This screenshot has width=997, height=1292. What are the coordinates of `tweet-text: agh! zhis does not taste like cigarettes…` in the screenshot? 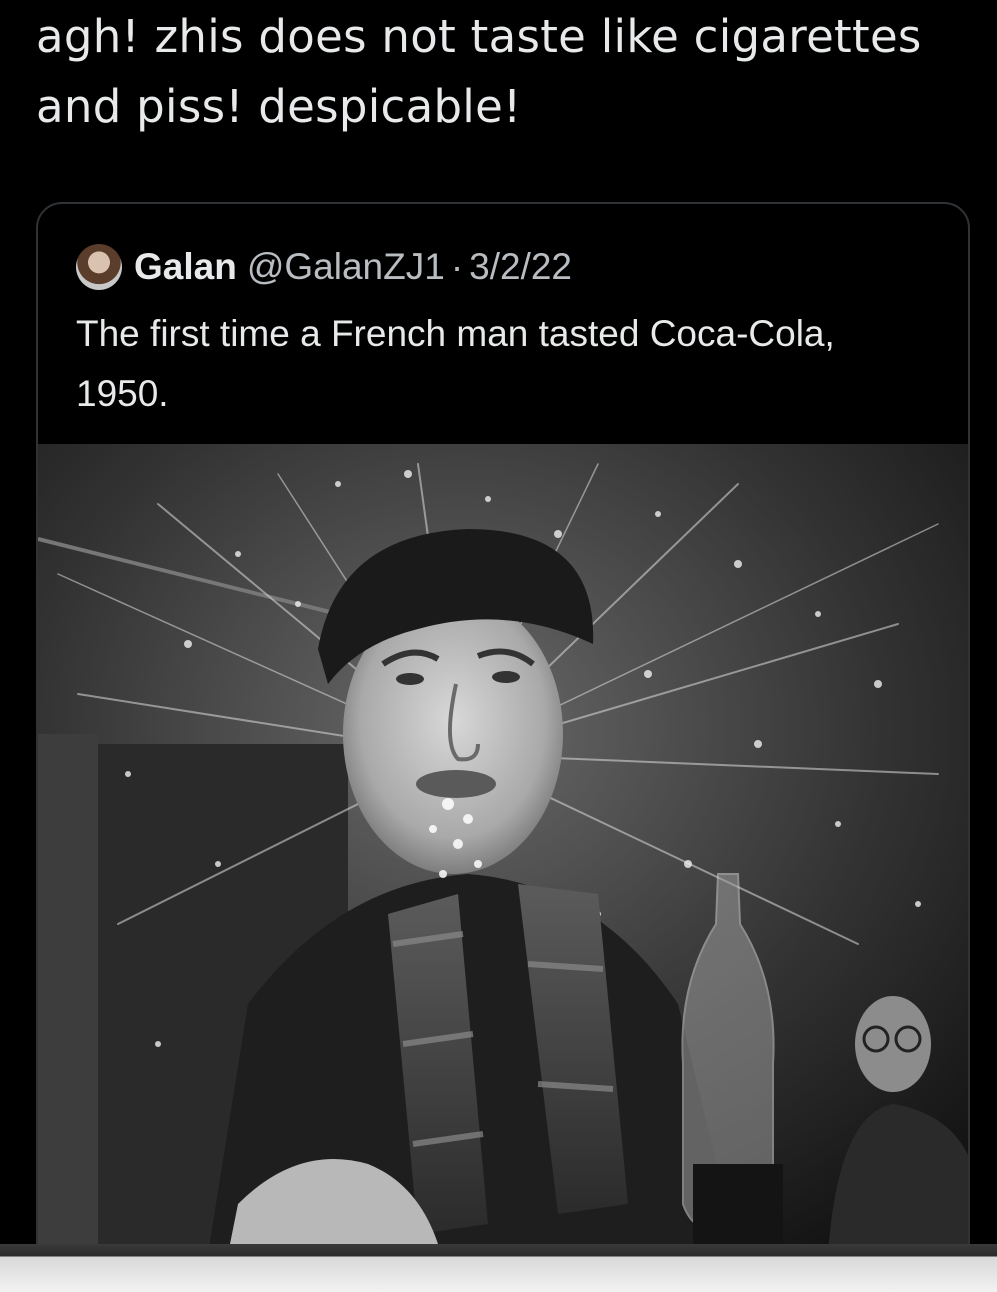 It's located at (479, 71).